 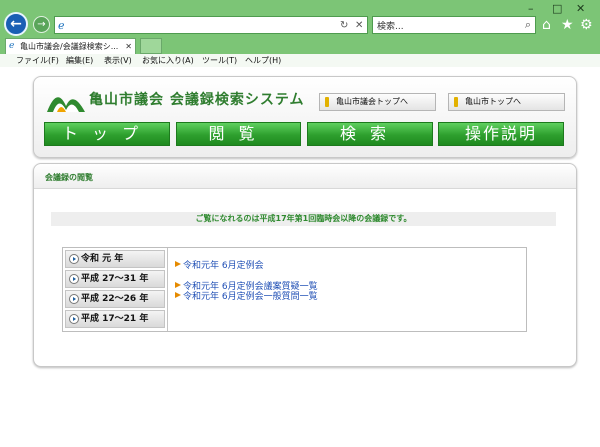 I want to click on ie-page-icon: ℯ, so click(x=61, y=25).